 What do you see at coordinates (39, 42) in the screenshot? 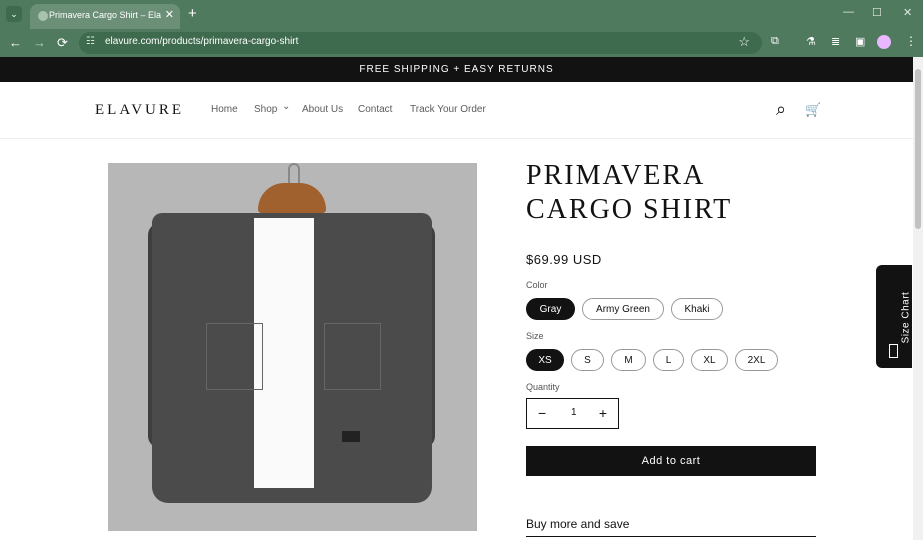
I see `forward-icon: →` at bounding box center [39, 42].